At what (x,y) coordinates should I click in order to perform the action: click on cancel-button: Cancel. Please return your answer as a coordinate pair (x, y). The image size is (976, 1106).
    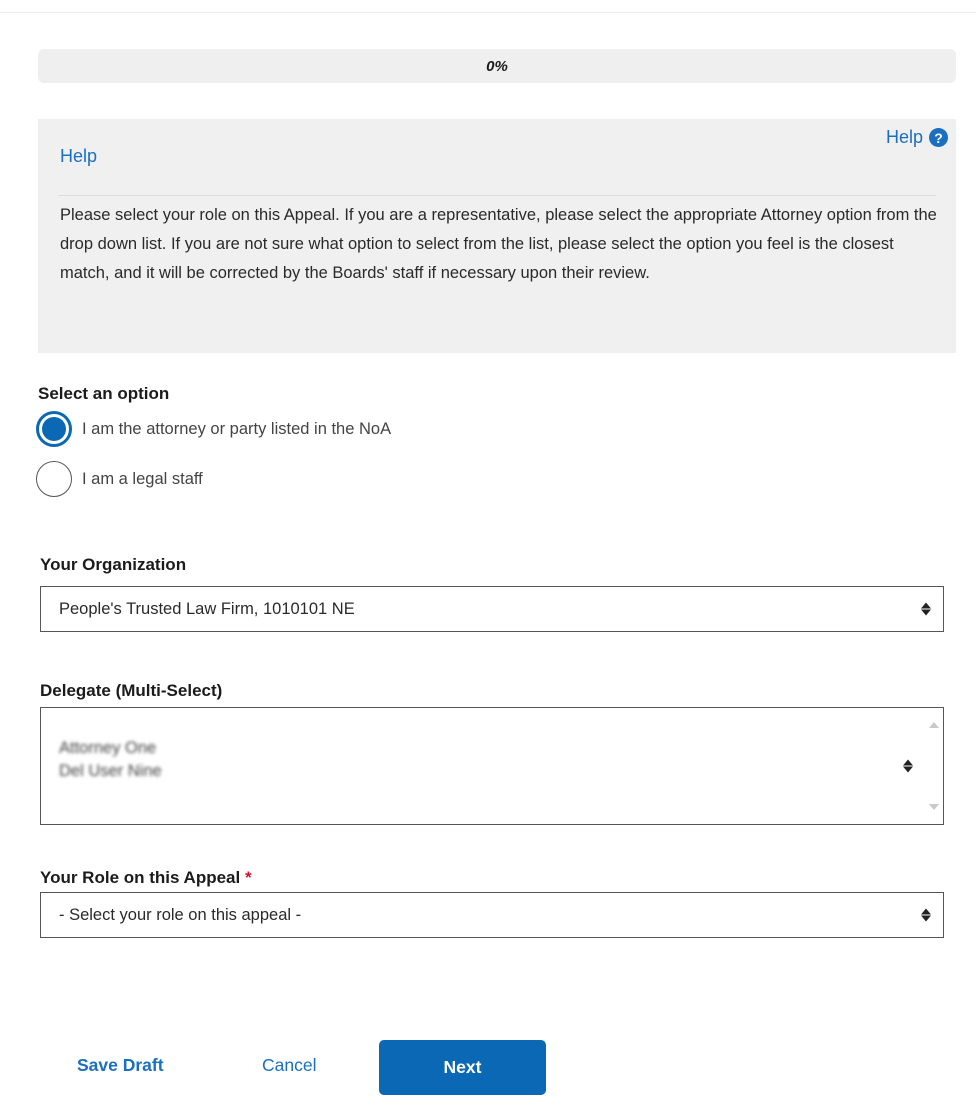
    Looking at the image, I should click on (289, 1065).